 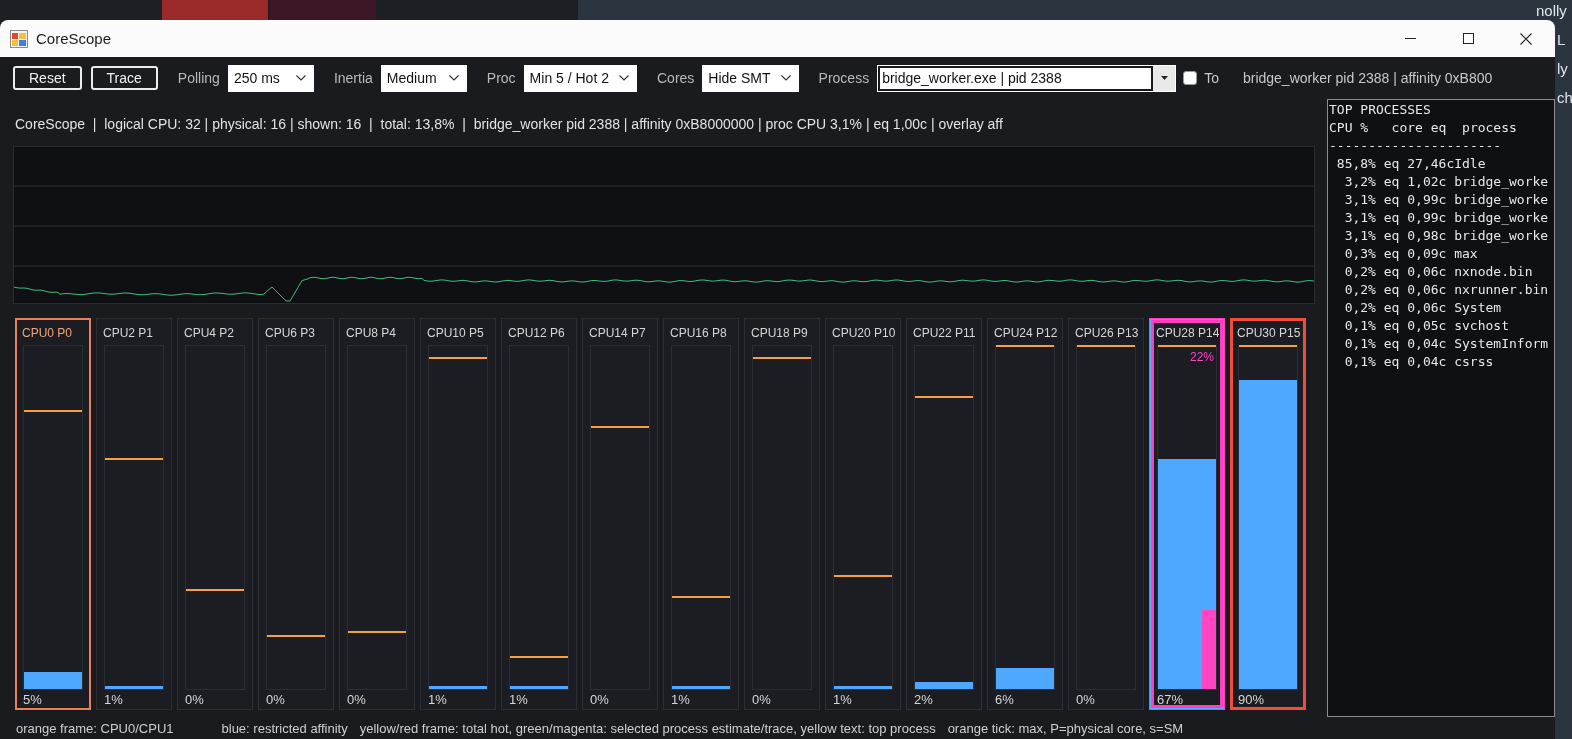 I want to click on process-row-text: 3,1% eq 0,98c bridge_worke, so click(x=1446, y=236).